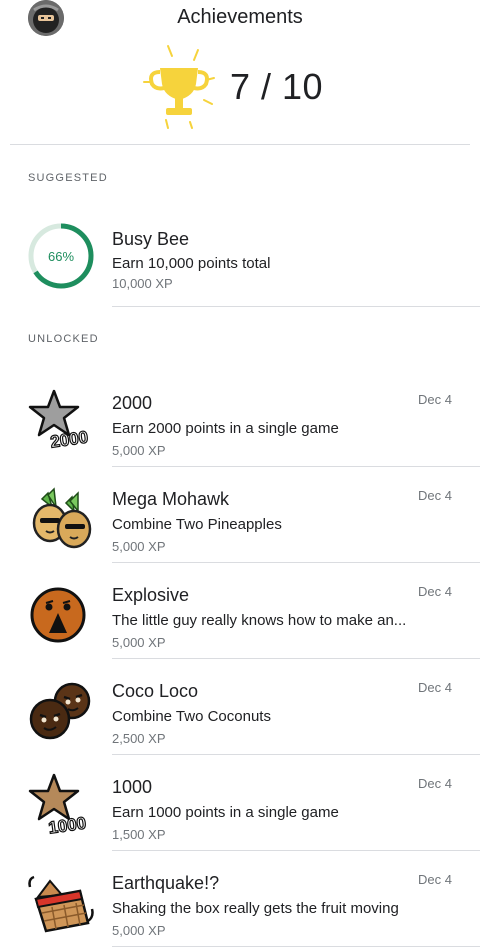 The image size is (480, 950). I want to click on achievement-name: 2000, so click(132, 403).